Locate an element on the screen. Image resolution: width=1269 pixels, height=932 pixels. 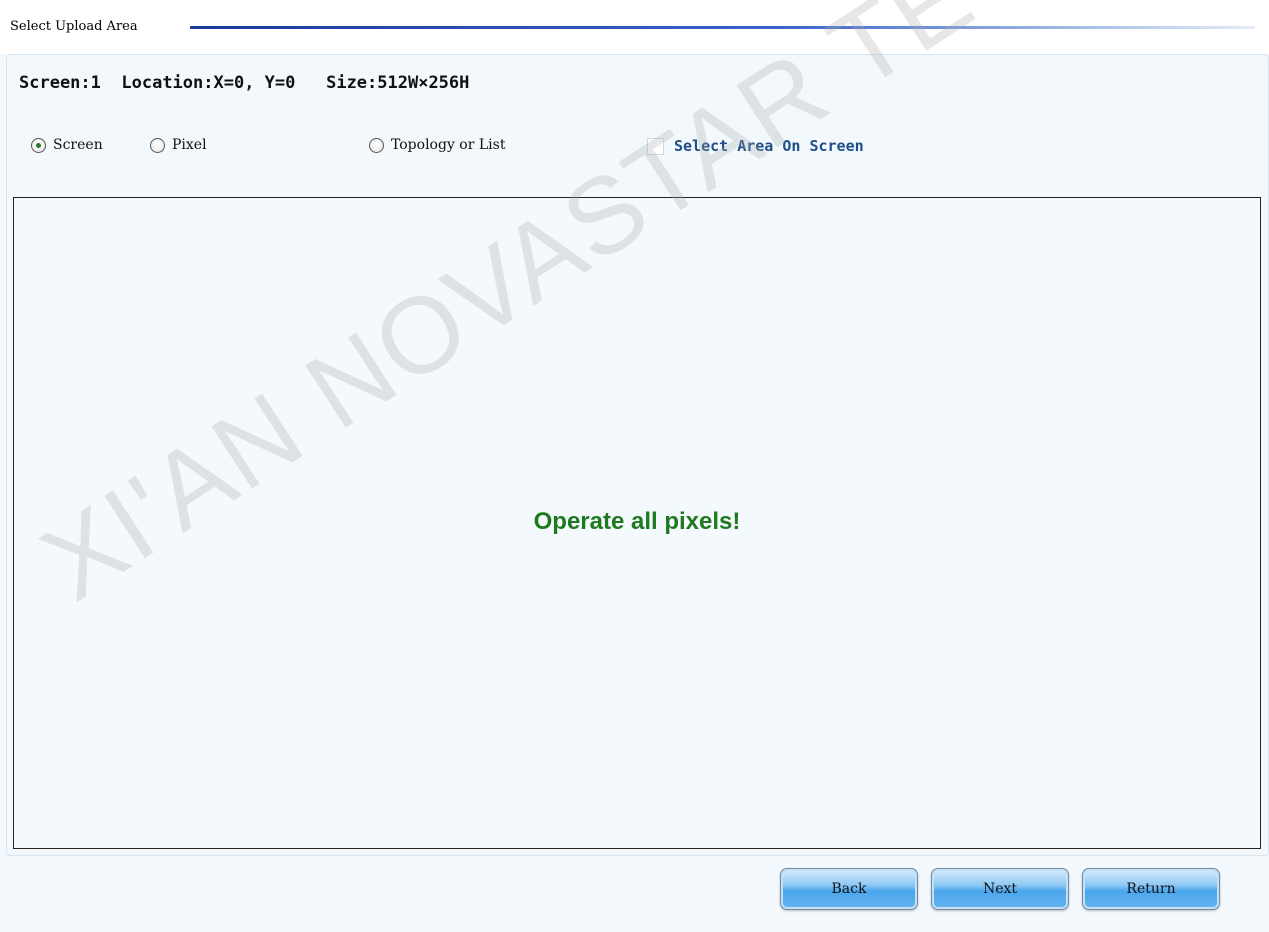
screen-number: Screen:1 is located at coordinates (60, 83).